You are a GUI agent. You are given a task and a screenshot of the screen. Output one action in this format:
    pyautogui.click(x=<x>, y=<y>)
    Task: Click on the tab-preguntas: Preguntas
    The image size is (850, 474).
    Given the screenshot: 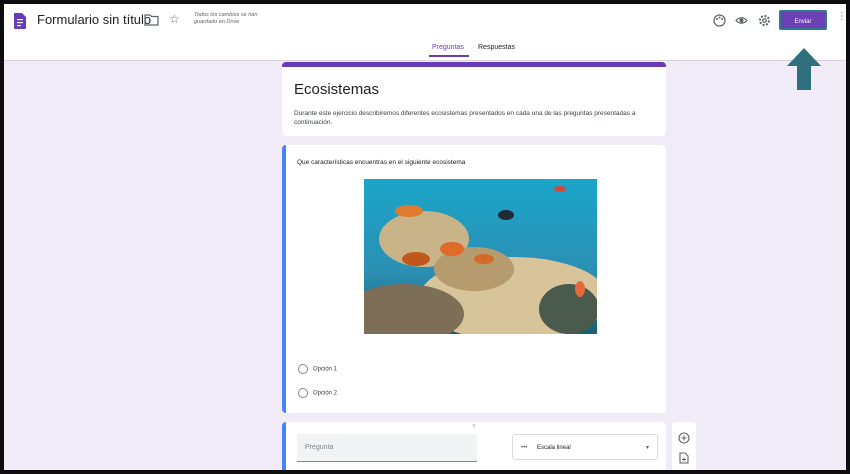 What is the action you would take?
    pyautogui.click(x=448, y=47)
    